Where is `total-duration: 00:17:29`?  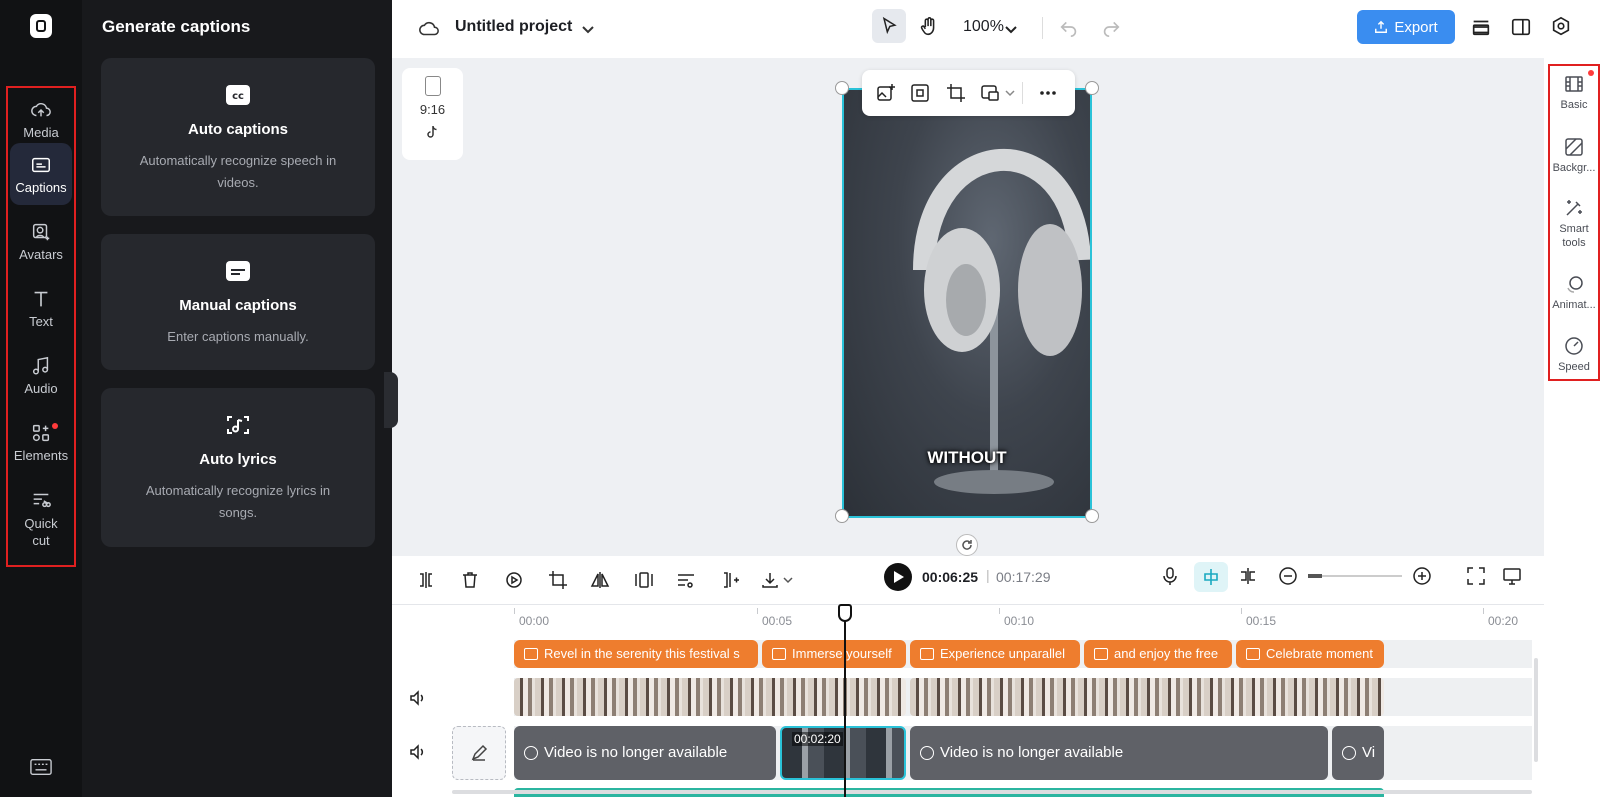
total-duration: 00:17:29 is located at coordinates (1023, 577).